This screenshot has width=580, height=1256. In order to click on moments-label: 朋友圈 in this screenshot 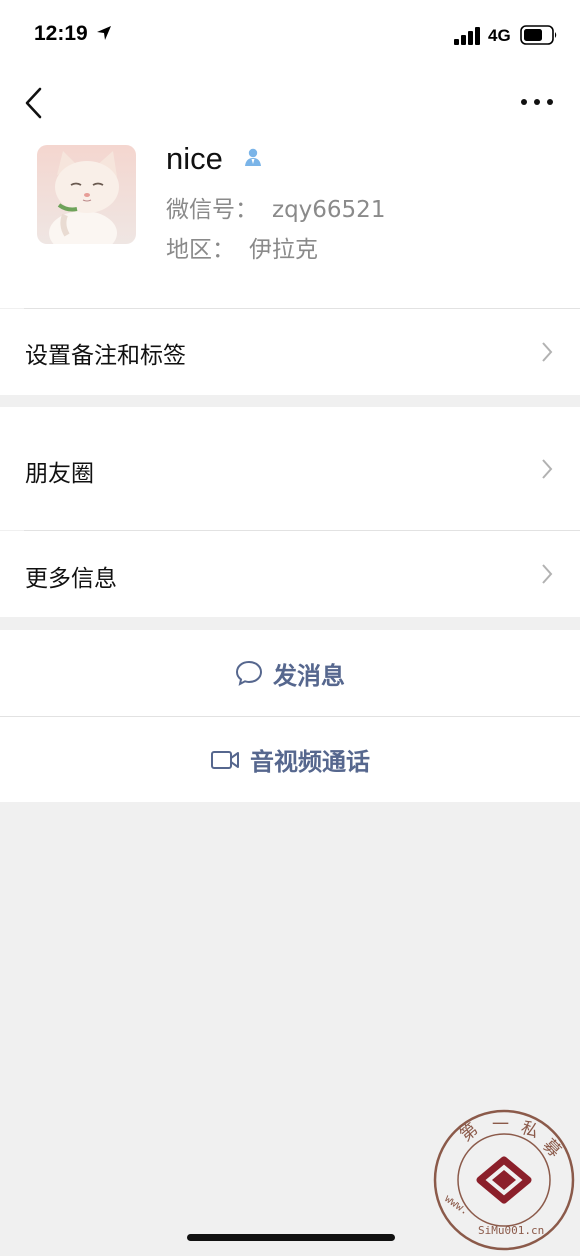, I will do `click(59, 474)`.